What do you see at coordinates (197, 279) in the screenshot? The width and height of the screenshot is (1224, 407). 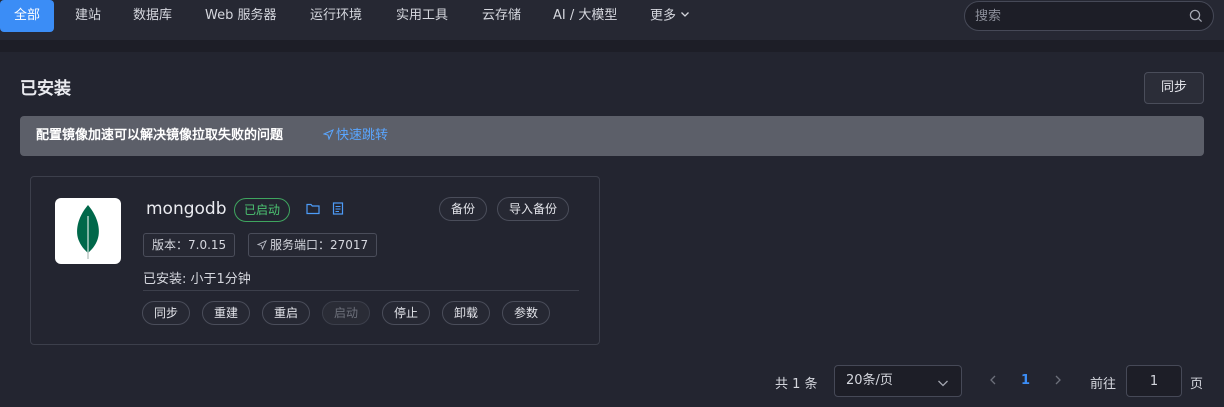 I see `installed-time: 已安装: 小于1分钟` at bounding box center [197, 279].